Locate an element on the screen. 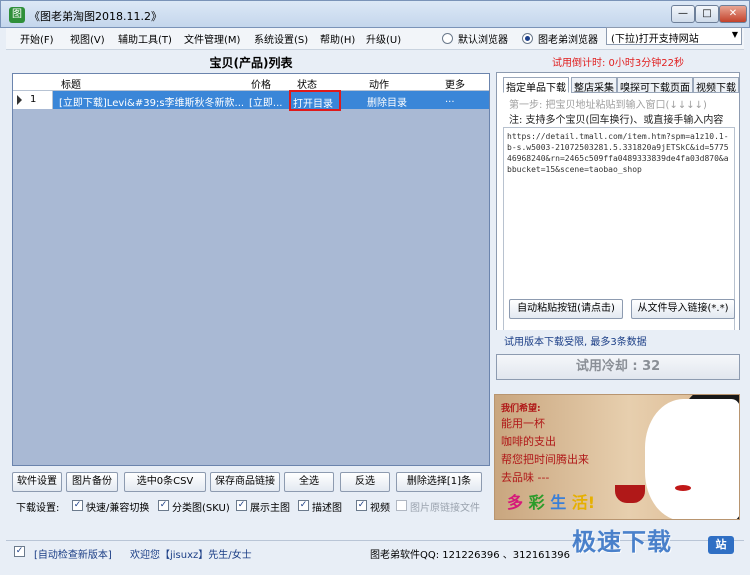  desc-image-checkbox: ✓ is located at coordinates (303, 505).